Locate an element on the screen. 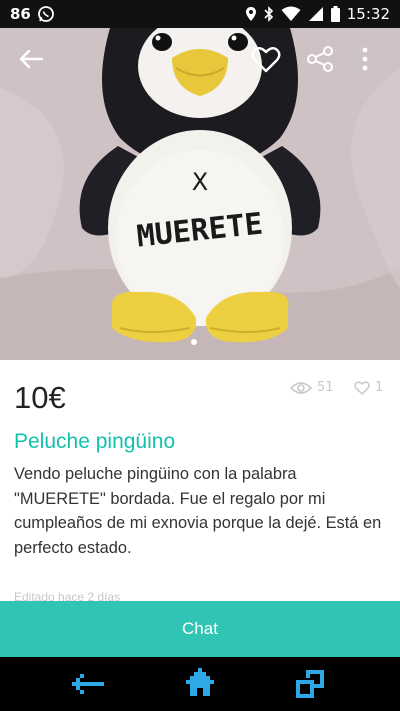 The height and width of the screenshot is (711, 400). price-row: 10€ 51 1 is located at coordinates (200, 390).